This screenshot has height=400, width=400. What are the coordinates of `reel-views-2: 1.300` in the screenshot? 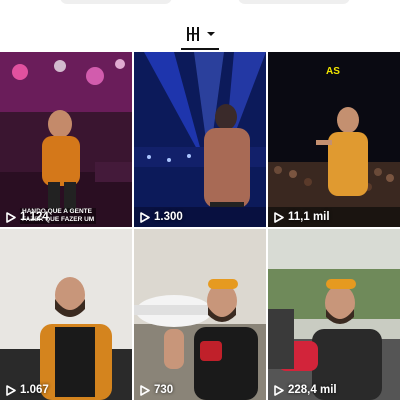 It's located at (161, 217).